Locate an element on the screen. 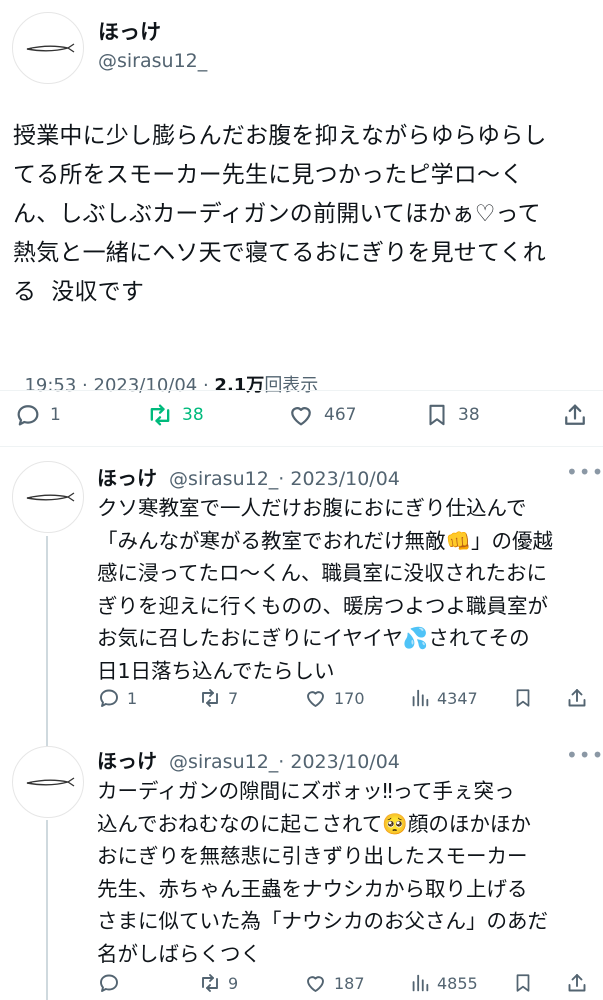 The height and width of the screenshot is (1000, 603). tweet-line: る 没収です is located at coordinates (79, 292).